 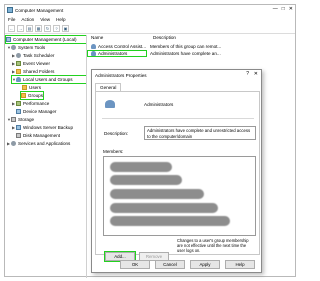 What do you see at coordinates (119, 39) in the screenshot?
I see `column-header-name: Name` at bounding box center [119, 39].